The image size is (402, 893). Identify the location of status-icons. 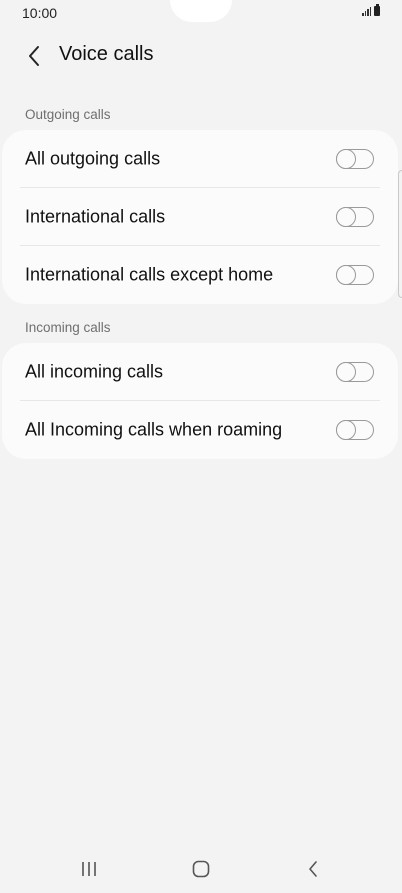
(371, 10).